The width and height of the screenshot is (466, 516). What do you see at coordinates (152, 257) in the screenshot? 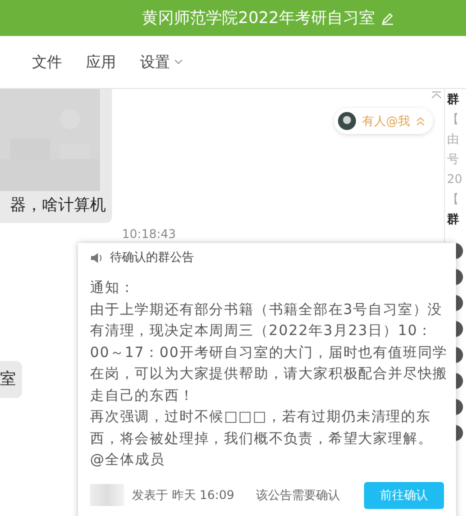
I see `announcement-title: 待确认的群公告` at bounding box center [152, 257].